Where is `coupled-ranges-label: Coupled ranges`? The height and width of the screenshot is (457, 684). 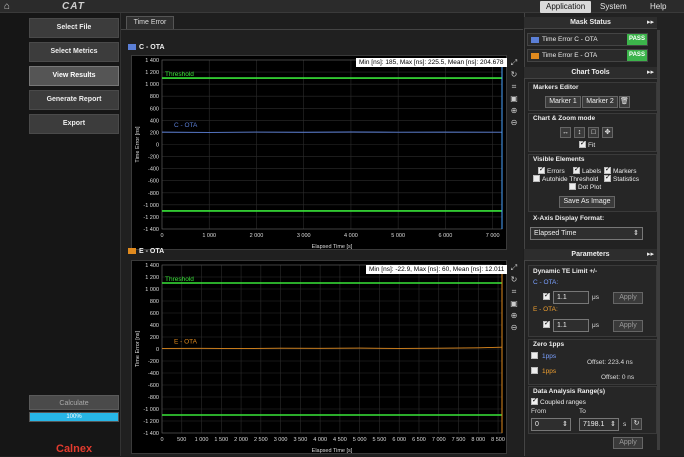
coupled-ranges-label: Coupled ranges is located at coordinates (563, 402).